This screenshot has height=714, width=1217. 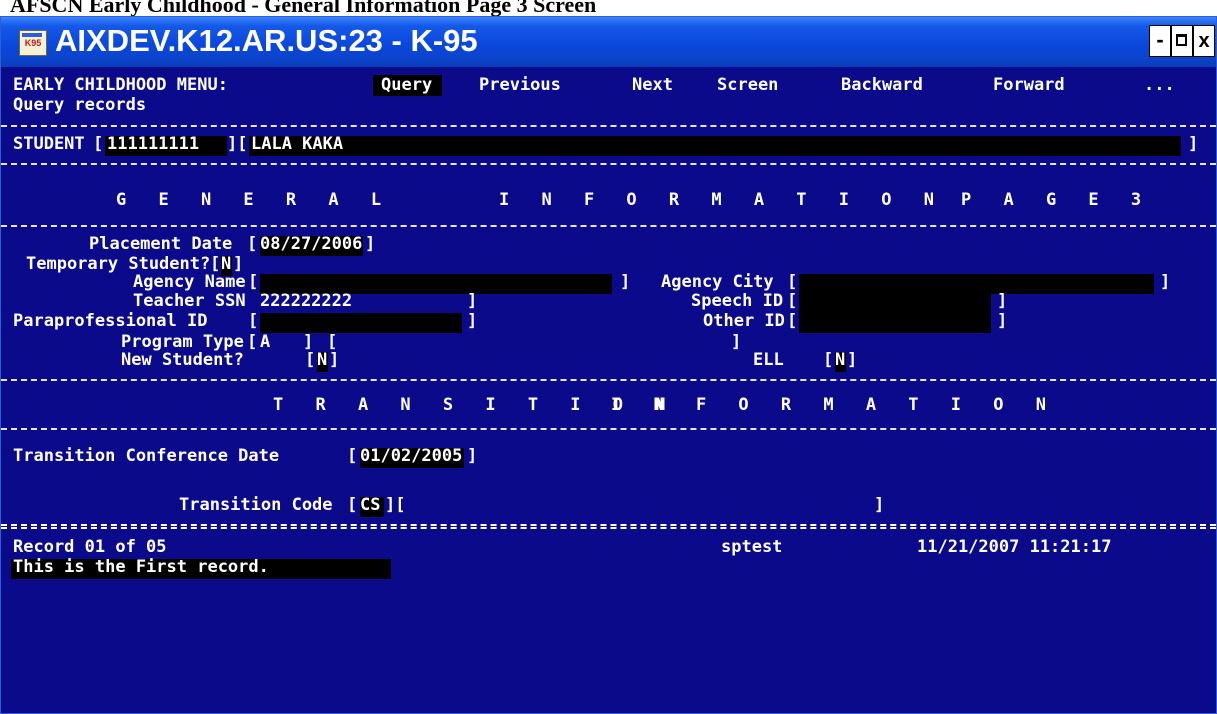 What do you see at coordinates (840, 360) in the screenshot?
I see `ell-field: N` at bounding box center [840, 360].